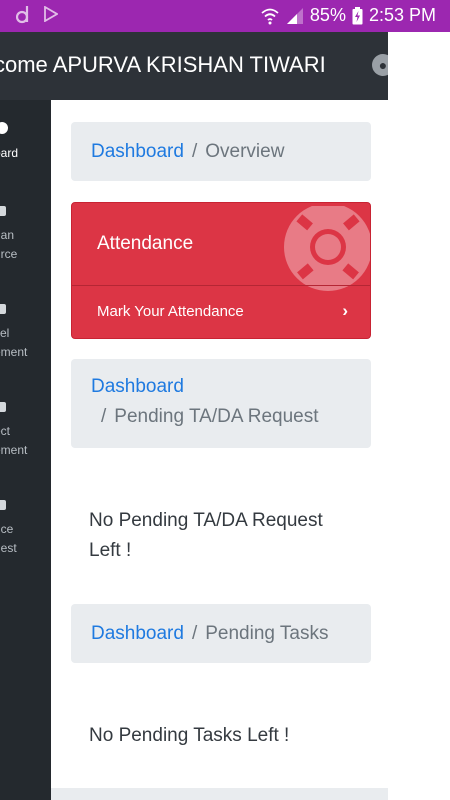  Describe the element at coordinates (345, 310) in the screenshot. I see `chevron-right-icon: ›` at that location.